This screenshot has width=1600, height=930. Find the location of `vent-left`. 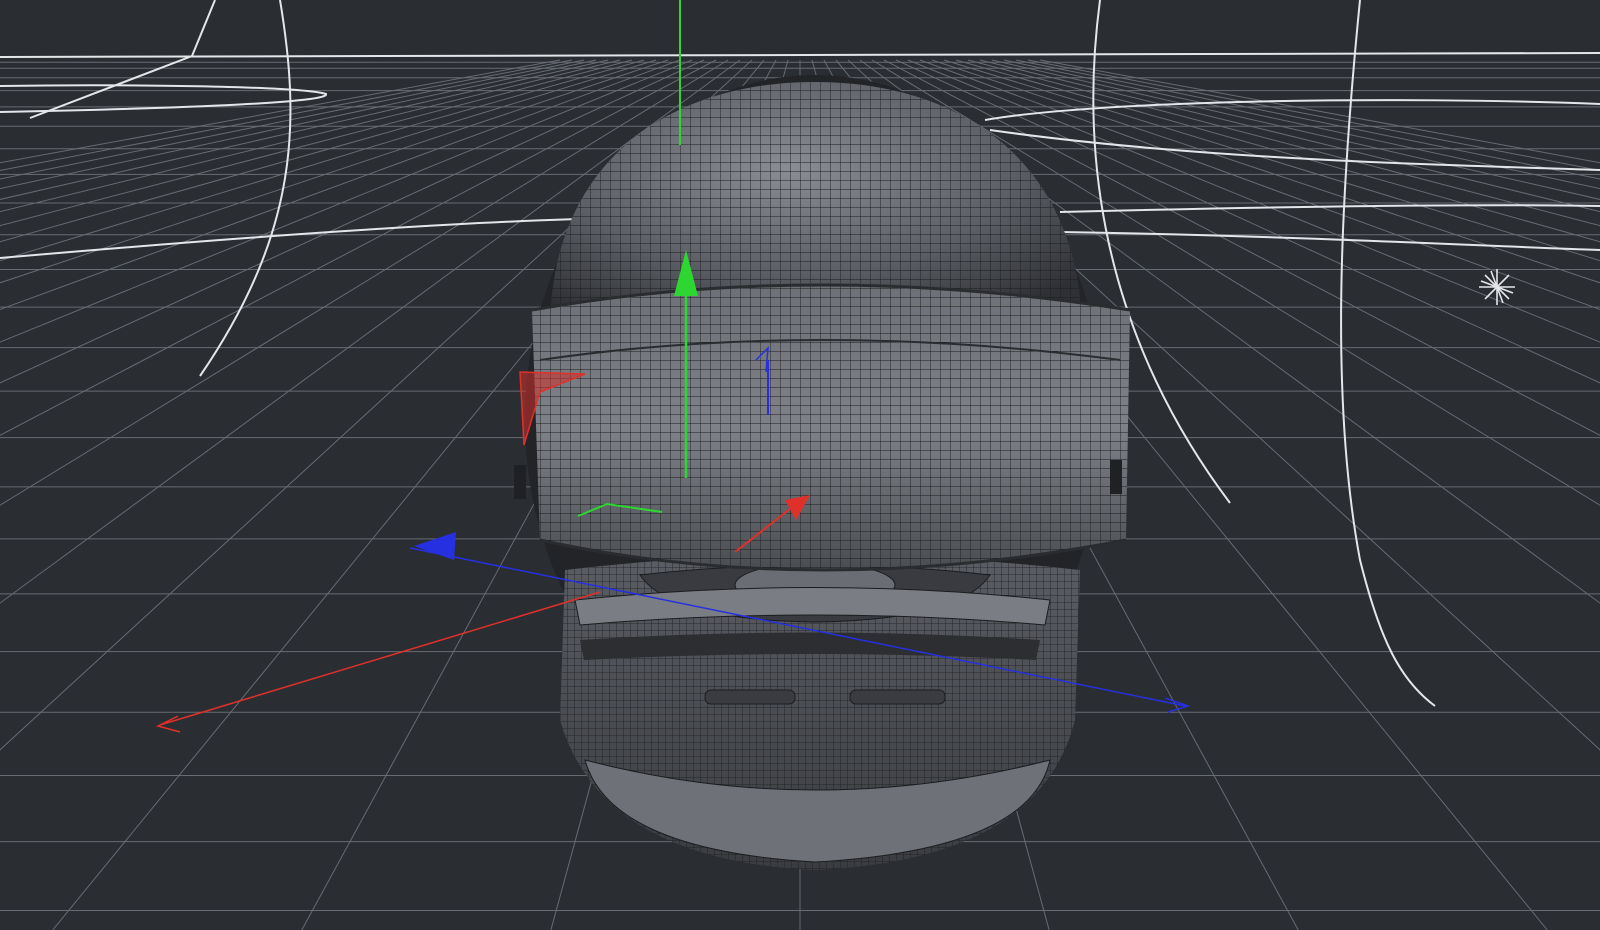

vent-left is located at coordinates (750, 697).